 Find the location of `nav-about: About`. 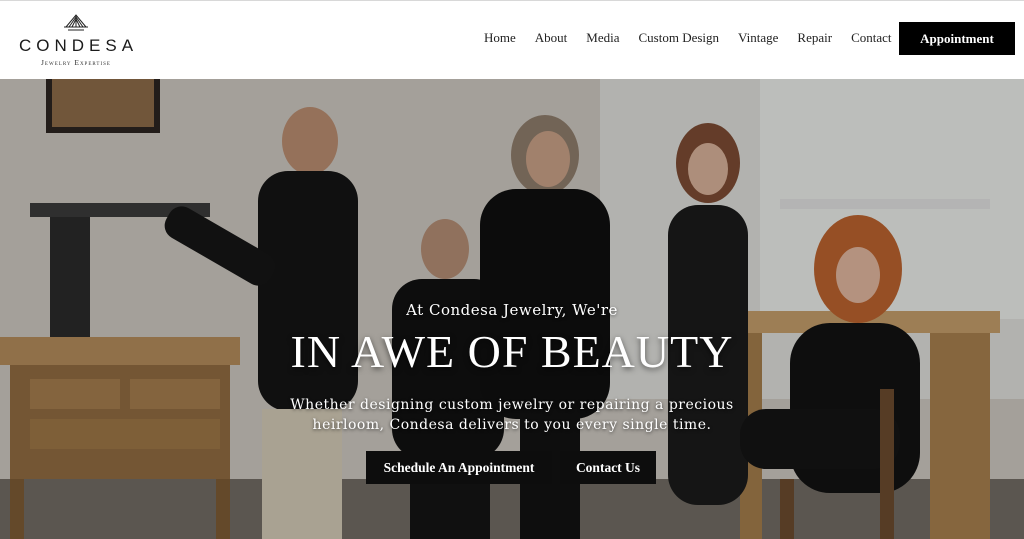

nav-about: About is located at coordinates (551, 39).